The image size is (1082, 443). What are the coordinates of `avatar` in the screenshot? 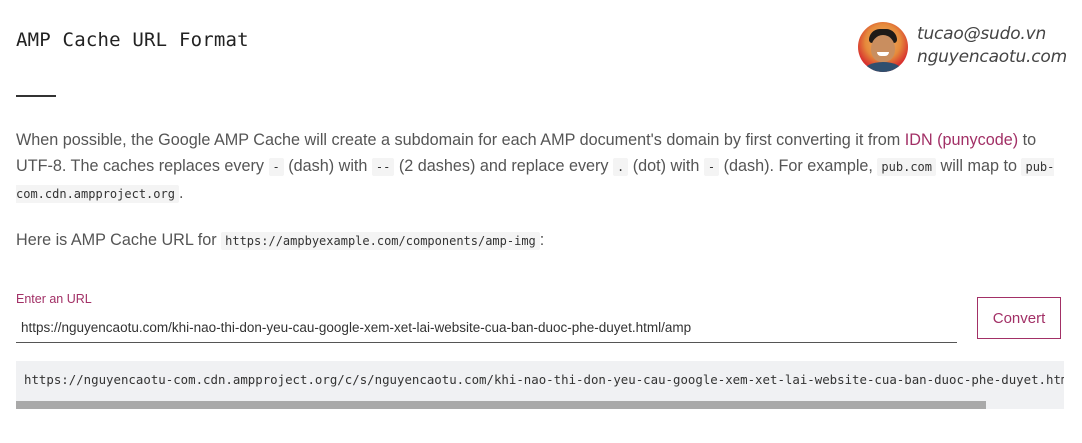 It's located at (883, 47).